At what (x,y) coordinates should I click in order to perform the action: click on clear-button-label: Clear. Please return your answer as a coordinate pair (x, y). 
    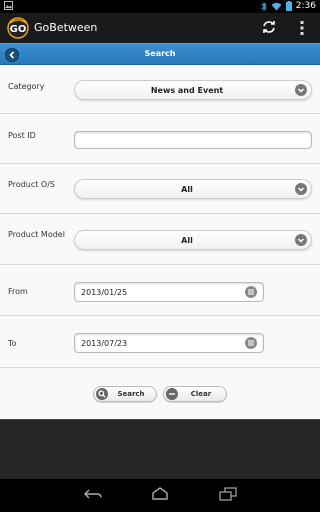
    Looking at the image, I should click on (201, 394).